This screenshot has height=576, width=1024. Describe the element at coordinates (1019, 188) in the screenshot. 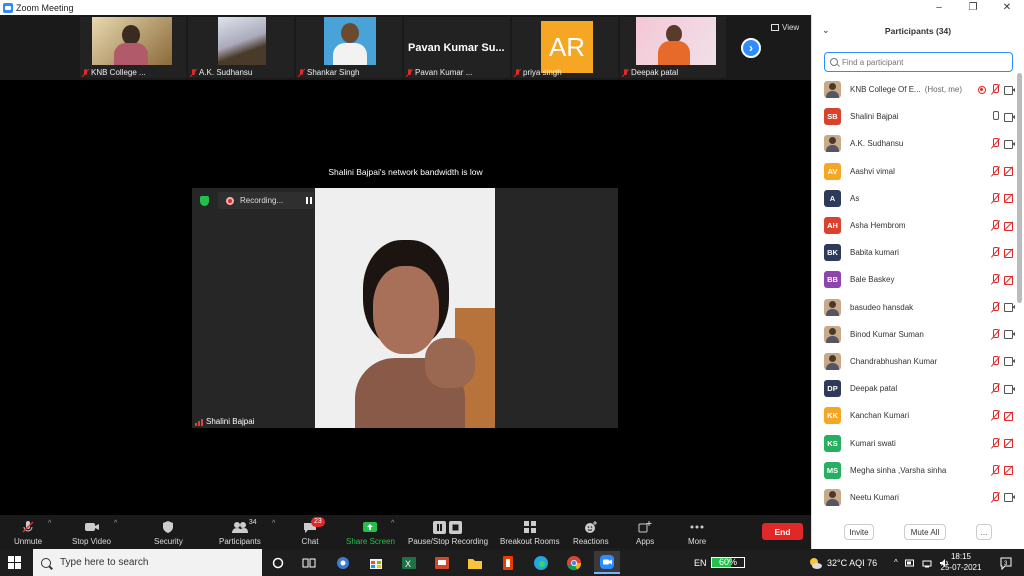

I see `participant-list-scrollbar` at that location.